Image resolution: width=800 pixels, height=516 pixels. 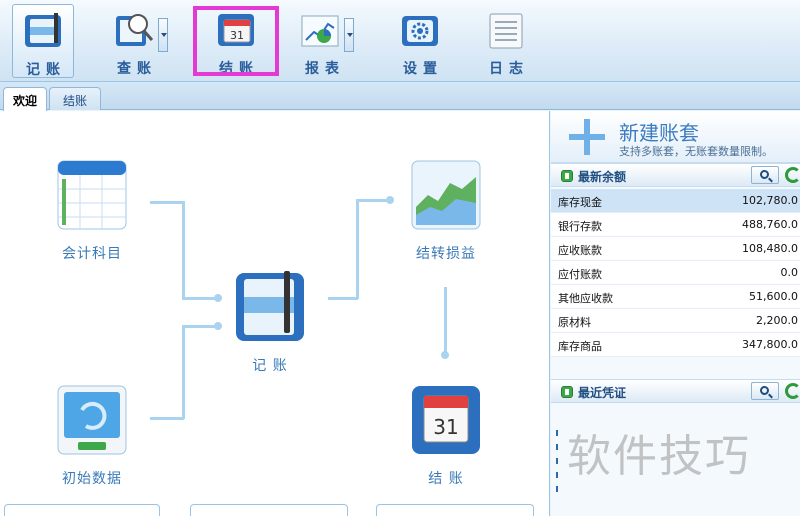 I want to click on flow-label-initial: 初始数据, so click(x=92, y=479).